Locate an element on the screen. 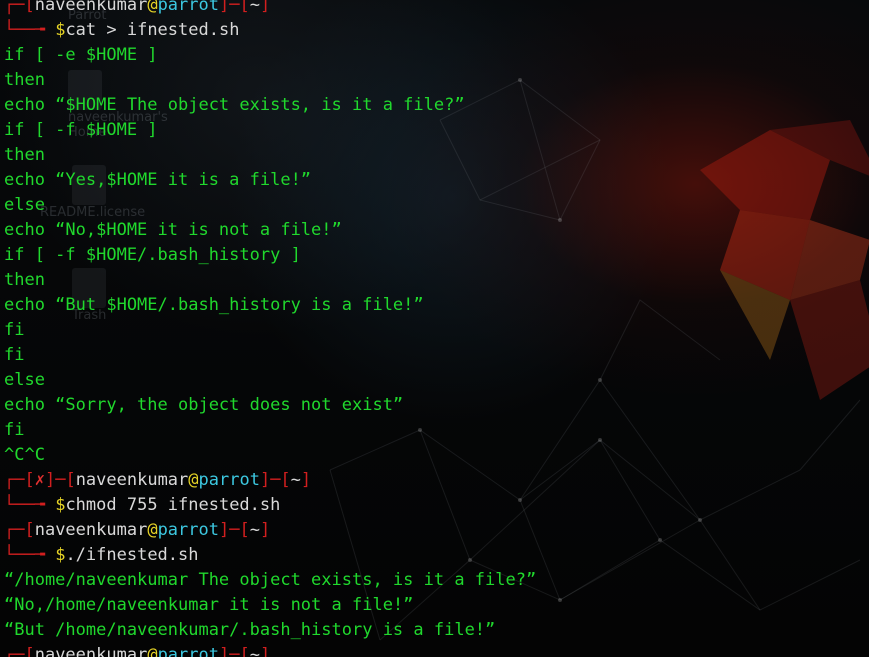  command-text: cat > ifnested.sh is located at coordinates (152, 30).